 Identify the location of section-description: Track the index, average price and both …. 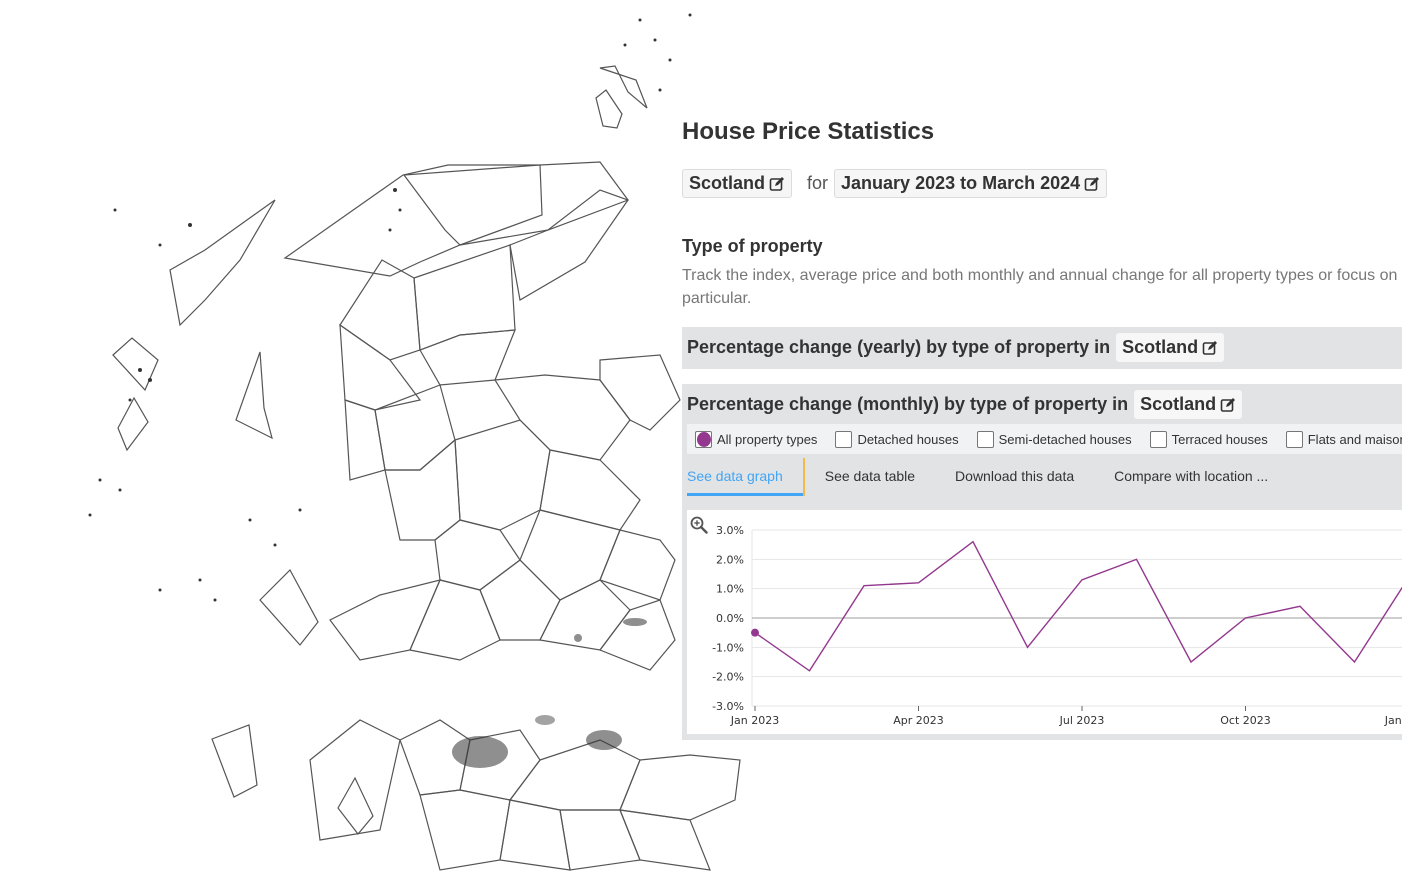
(1042, 287).